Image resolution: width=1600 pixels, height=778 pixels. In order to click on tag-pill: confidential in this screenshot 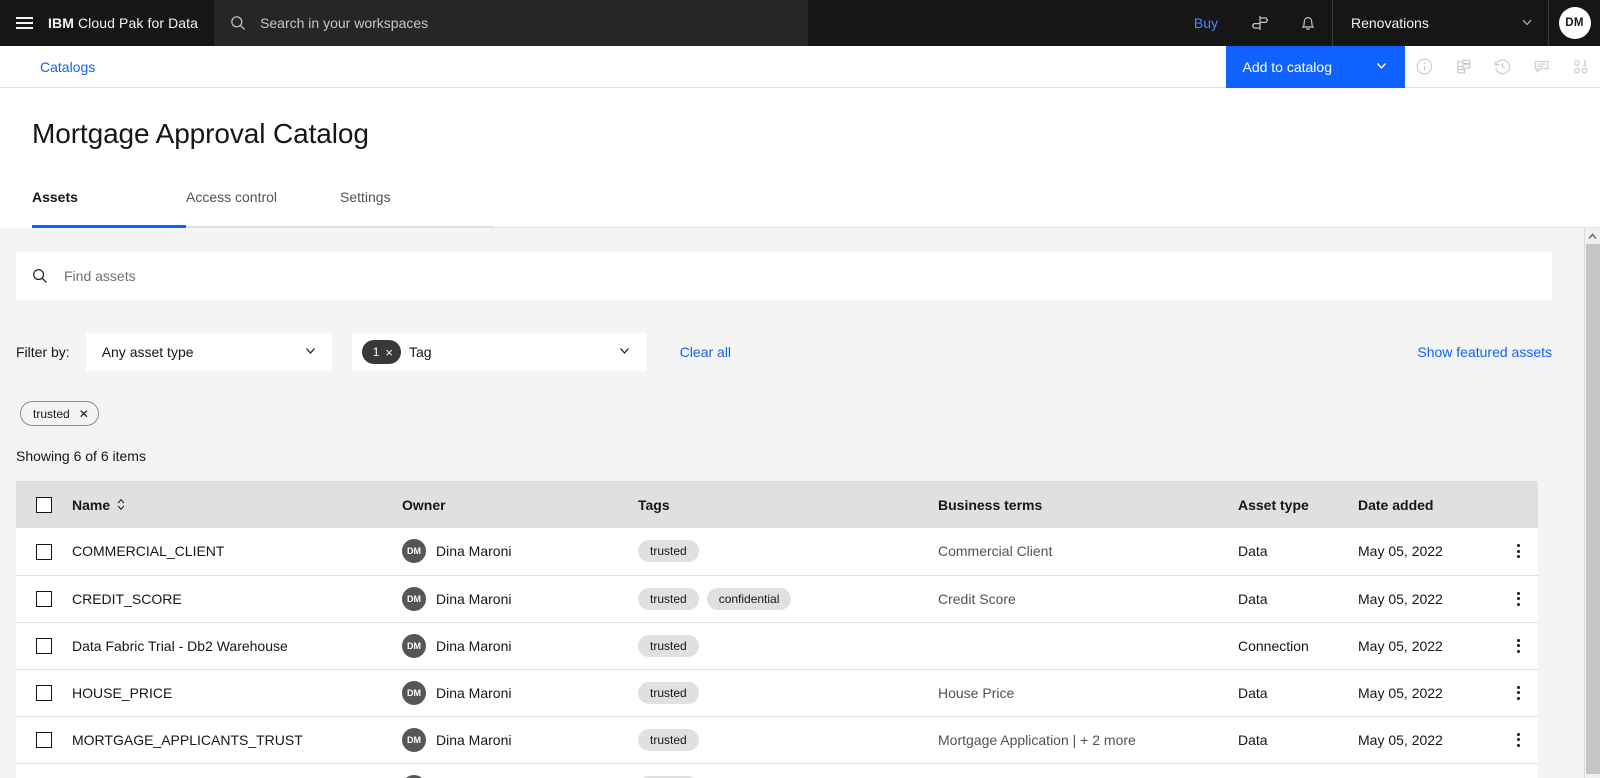, I will do `click(749, 598)`.